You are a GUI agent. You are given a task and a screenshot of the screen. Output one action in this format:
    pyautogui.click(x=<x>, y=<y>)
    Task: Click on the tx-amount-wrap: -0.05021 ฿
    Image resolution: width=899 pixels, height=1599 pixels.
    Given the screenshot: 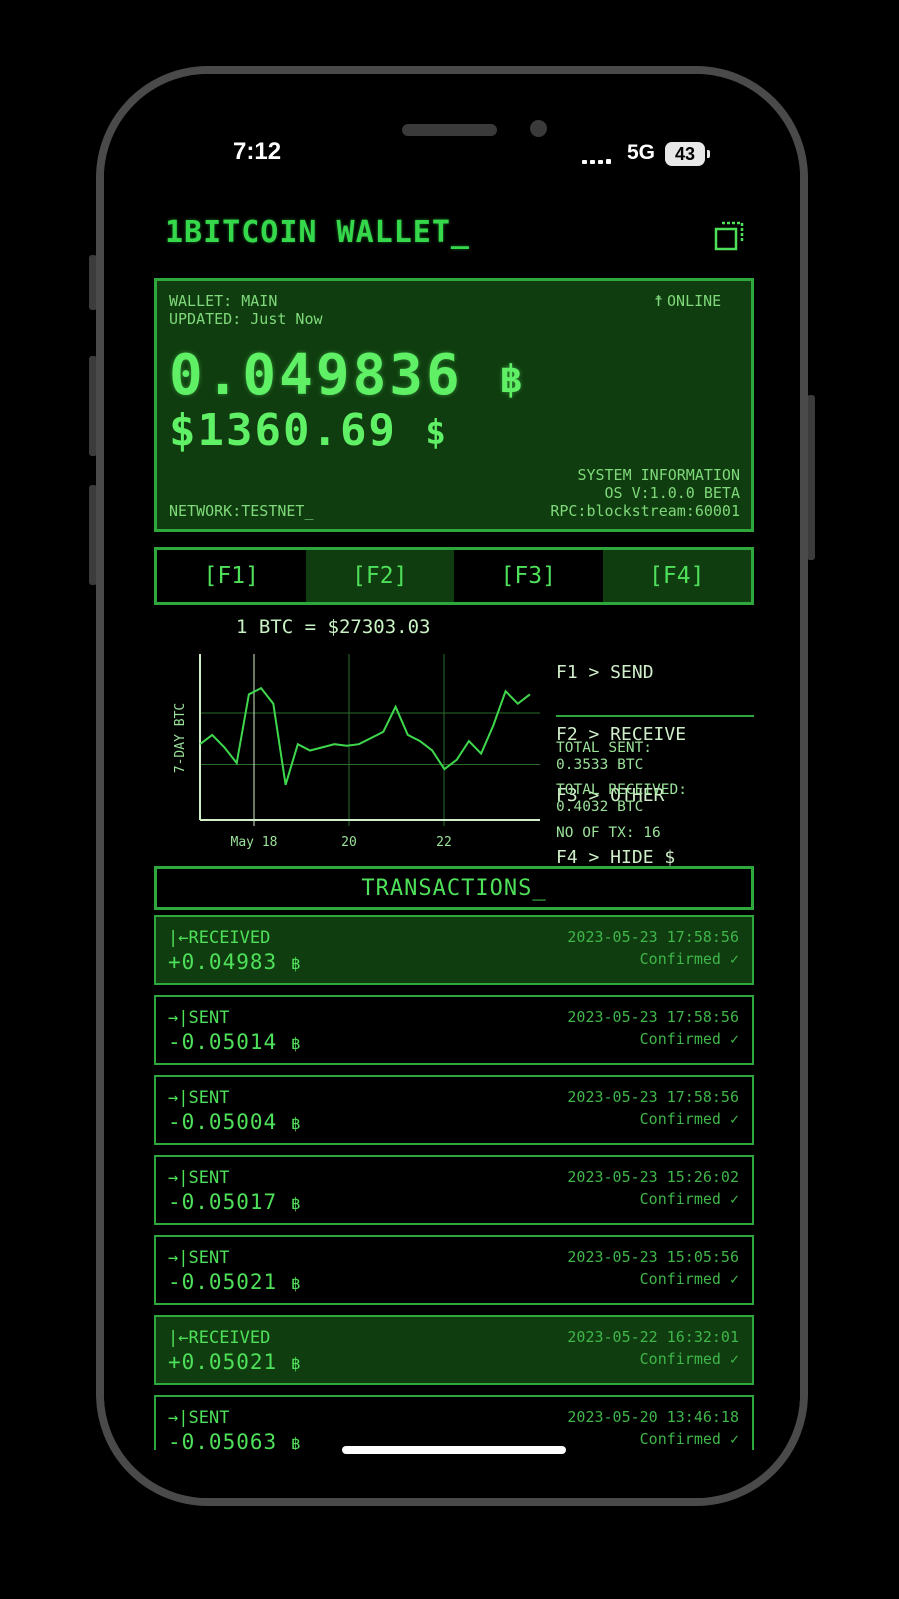 What is the action you would take?
    pyautogui.click(x=234, y=1282)
    